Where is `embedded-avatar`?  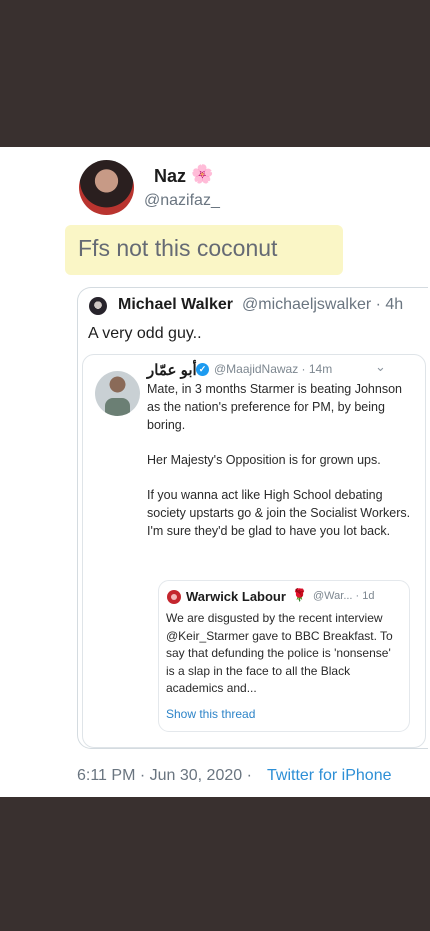 embedded-avatar is located at coordinates (117, 393).